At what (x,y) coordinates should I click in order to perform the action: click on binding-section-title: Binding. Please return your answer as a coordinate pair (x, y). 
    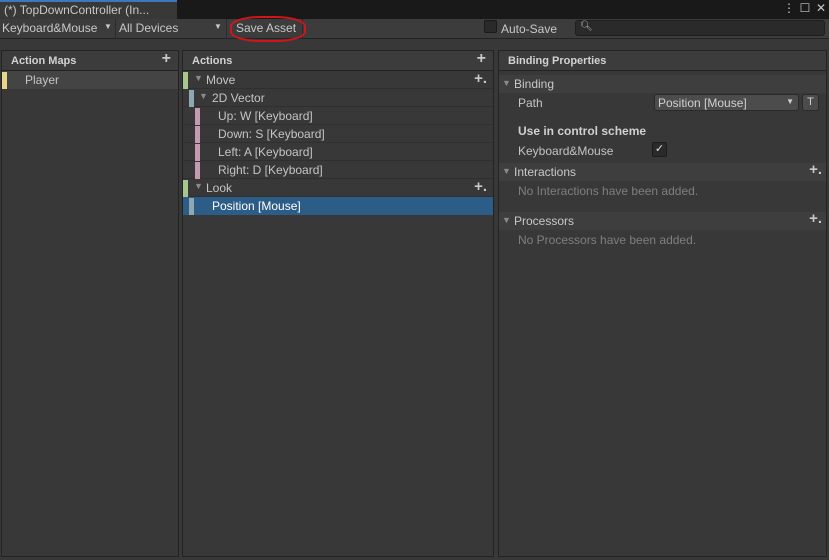
    Looking at the image, I should click on (534, 84).